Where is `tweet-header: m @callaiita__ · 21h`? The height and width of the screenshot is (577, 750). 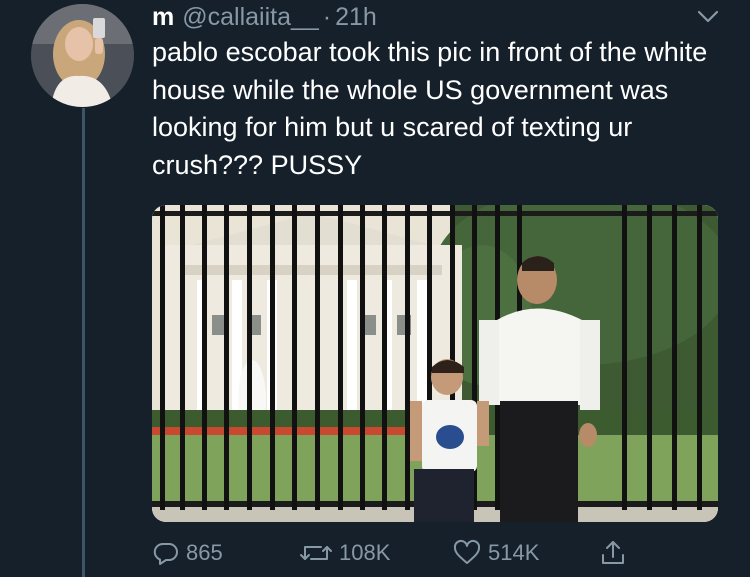
tweet-header: m @callaiita__ · 21h is located at coordinates (264, 17).